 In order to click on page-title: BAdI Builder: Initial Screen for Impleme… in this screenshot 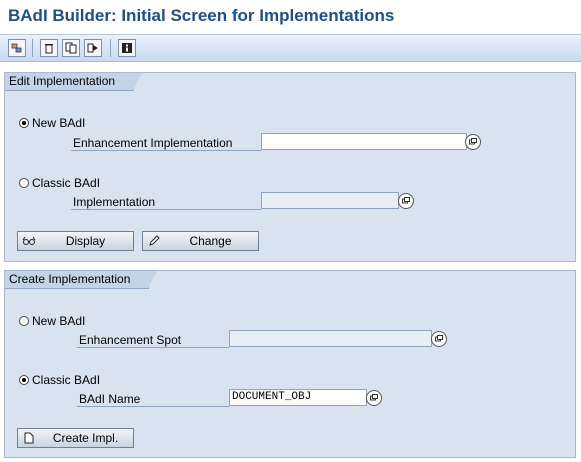, I will do `click(201, 15)`.